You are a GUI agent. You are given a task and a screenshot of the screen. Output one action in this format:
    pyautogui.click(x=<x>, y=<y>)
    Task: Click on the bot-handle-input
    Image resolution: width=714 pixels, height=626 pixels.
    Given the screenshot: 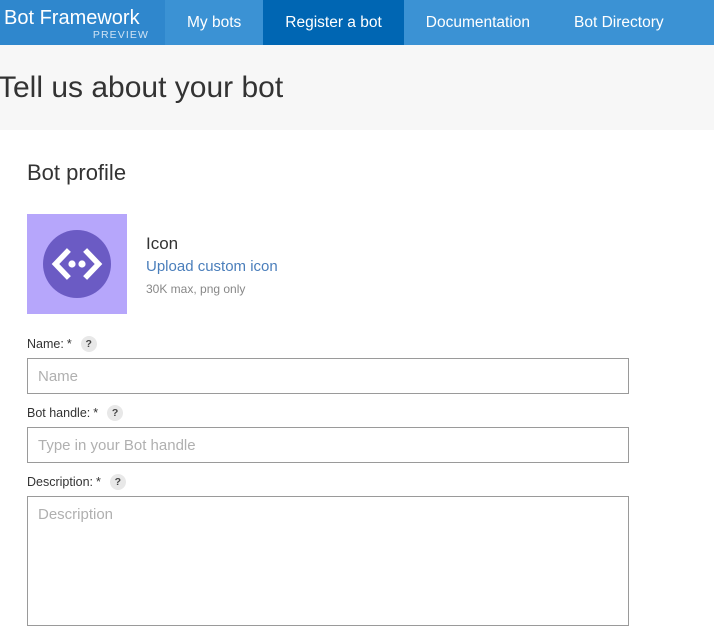 What is the action you would take?
    pyautogui.click(x=328, y=445)
    